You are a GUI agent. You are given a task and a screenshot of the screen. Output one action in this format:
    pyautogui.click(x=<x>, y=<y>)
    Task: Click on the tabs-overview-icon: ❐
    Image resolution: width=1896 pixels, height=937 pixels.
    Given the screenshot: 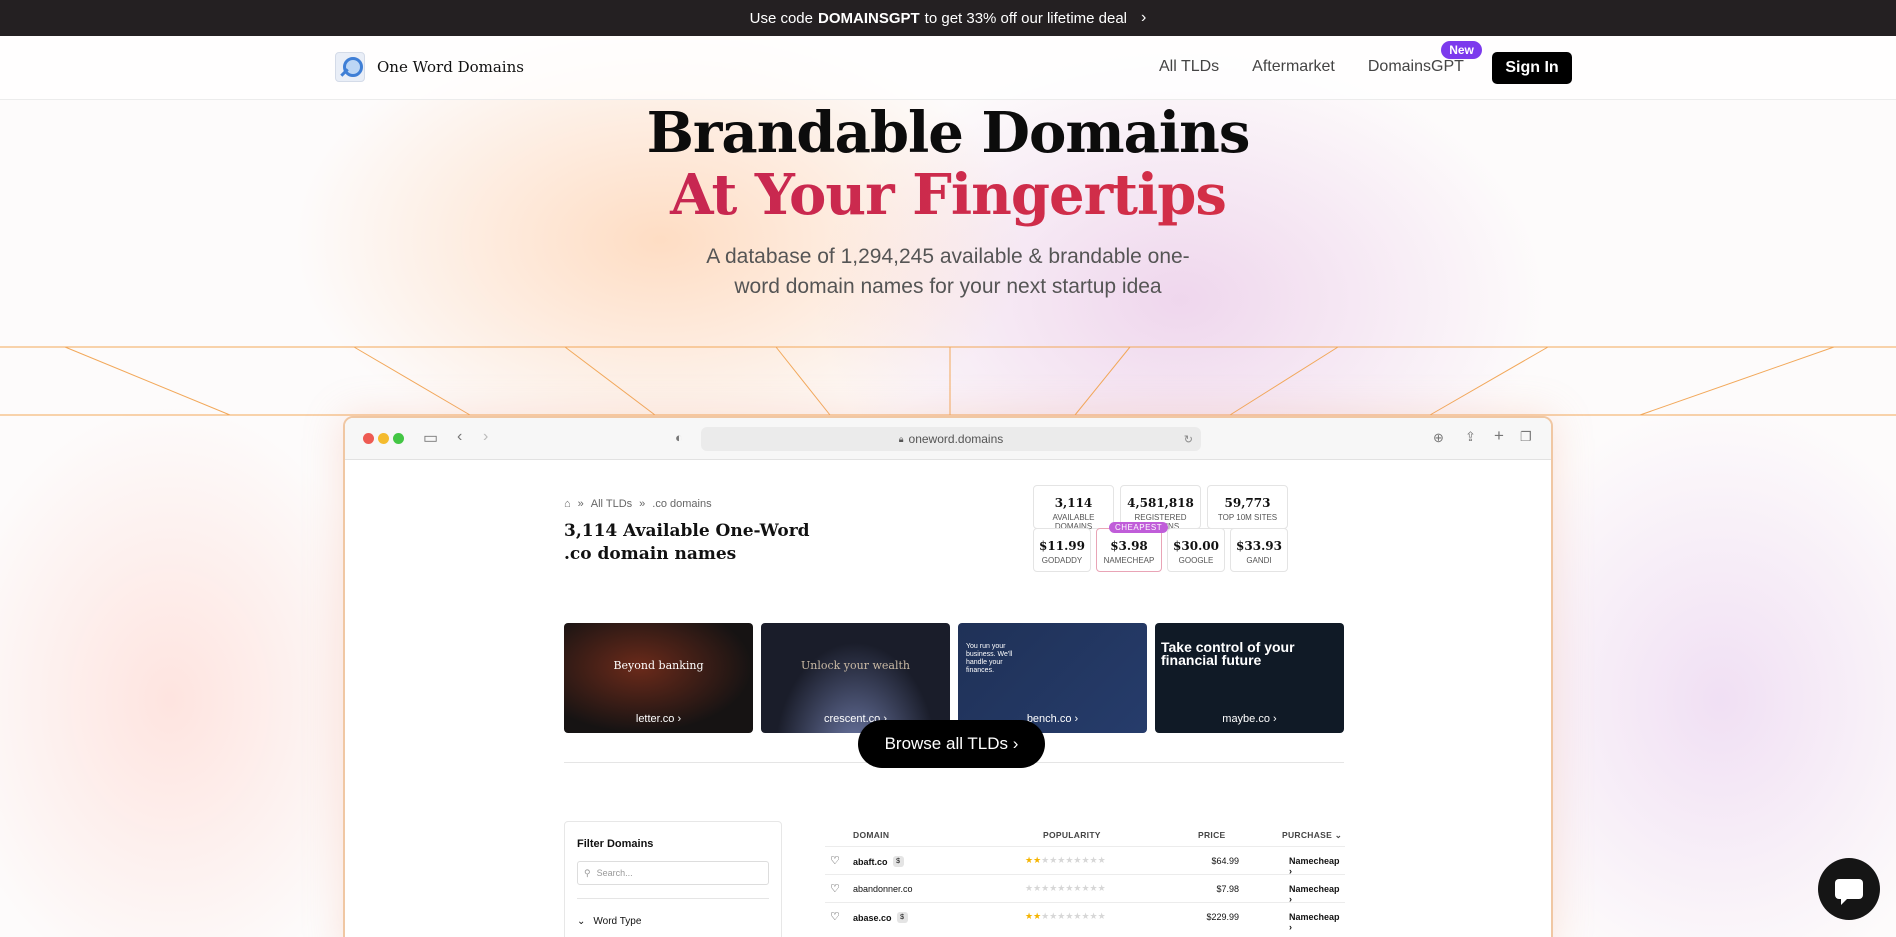 What is the action you would take?
    pyautogui.click(x=1526, y=436)
    